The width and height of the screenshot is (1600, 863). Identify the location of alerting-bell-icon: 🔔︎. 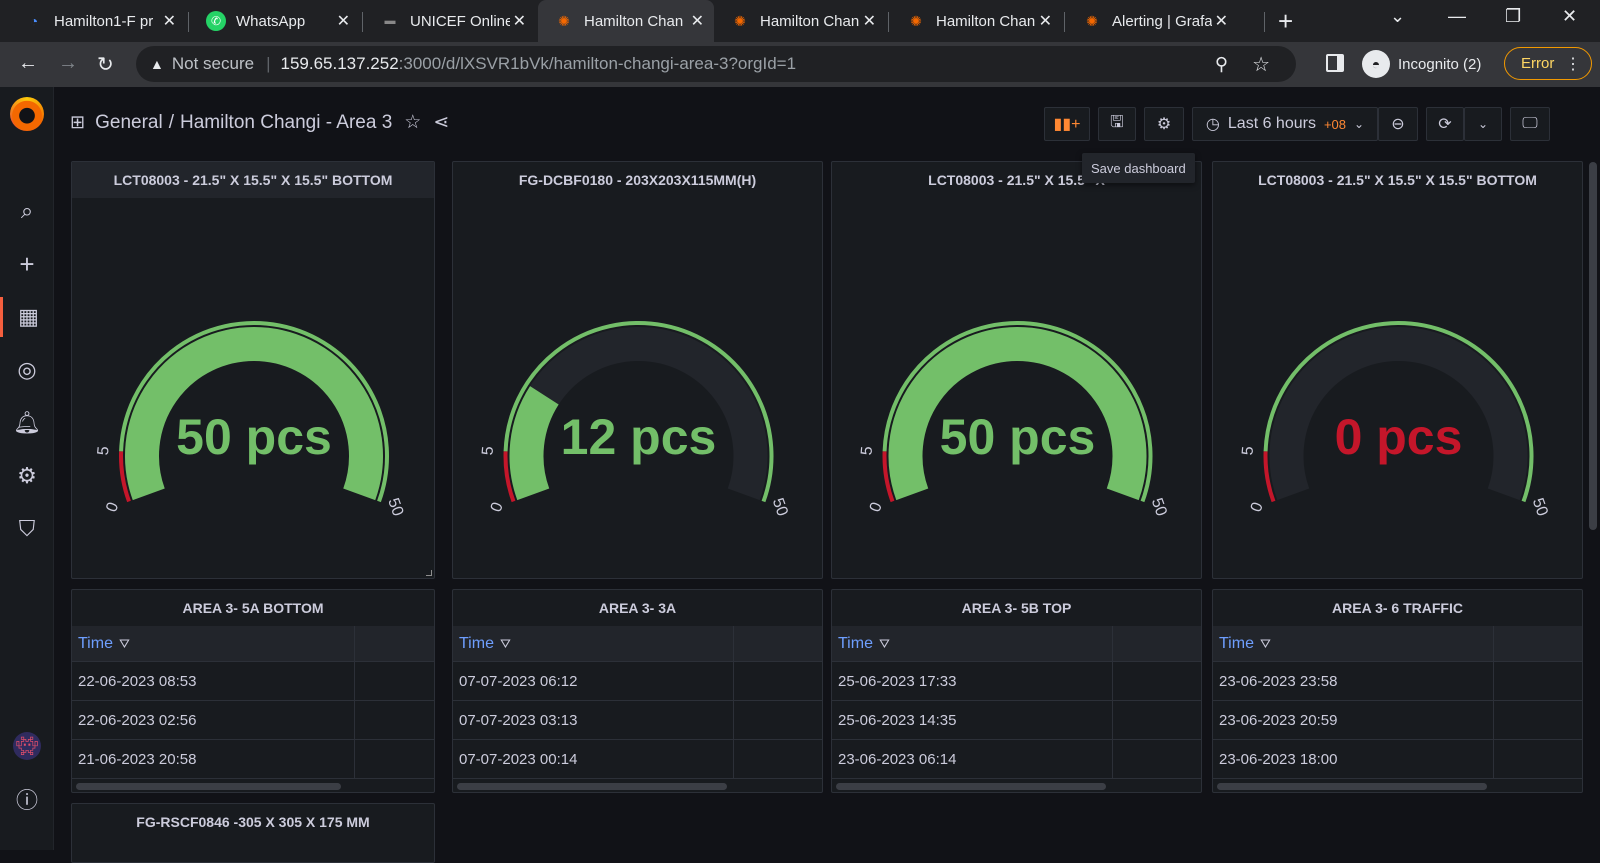
(27, 423).